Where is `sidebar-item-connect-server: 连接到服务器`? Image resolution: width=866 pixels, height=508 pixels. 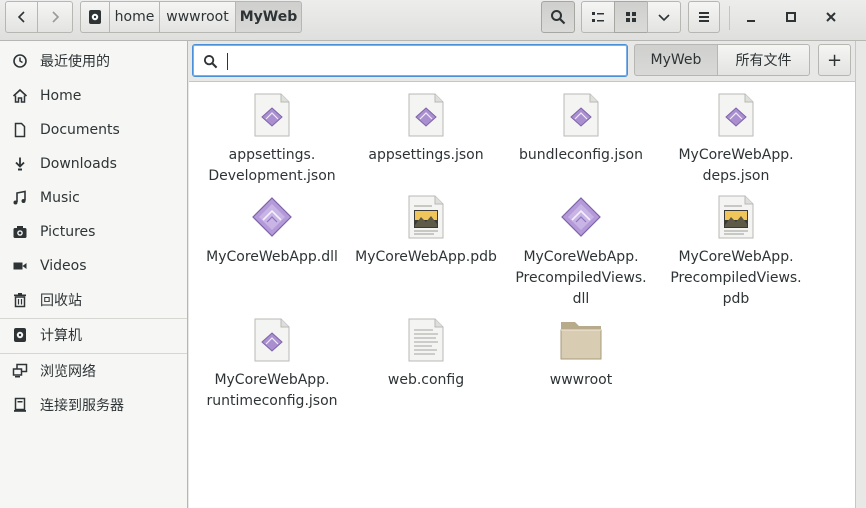
sidebar-item-connect-server: 连接到服务器 is located at coordinates (93, 405).